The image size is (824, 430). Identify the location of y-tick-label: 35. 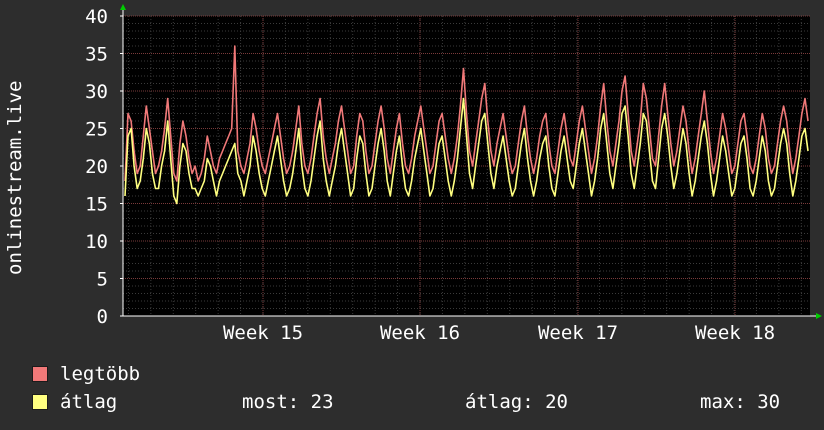
(96, 55).